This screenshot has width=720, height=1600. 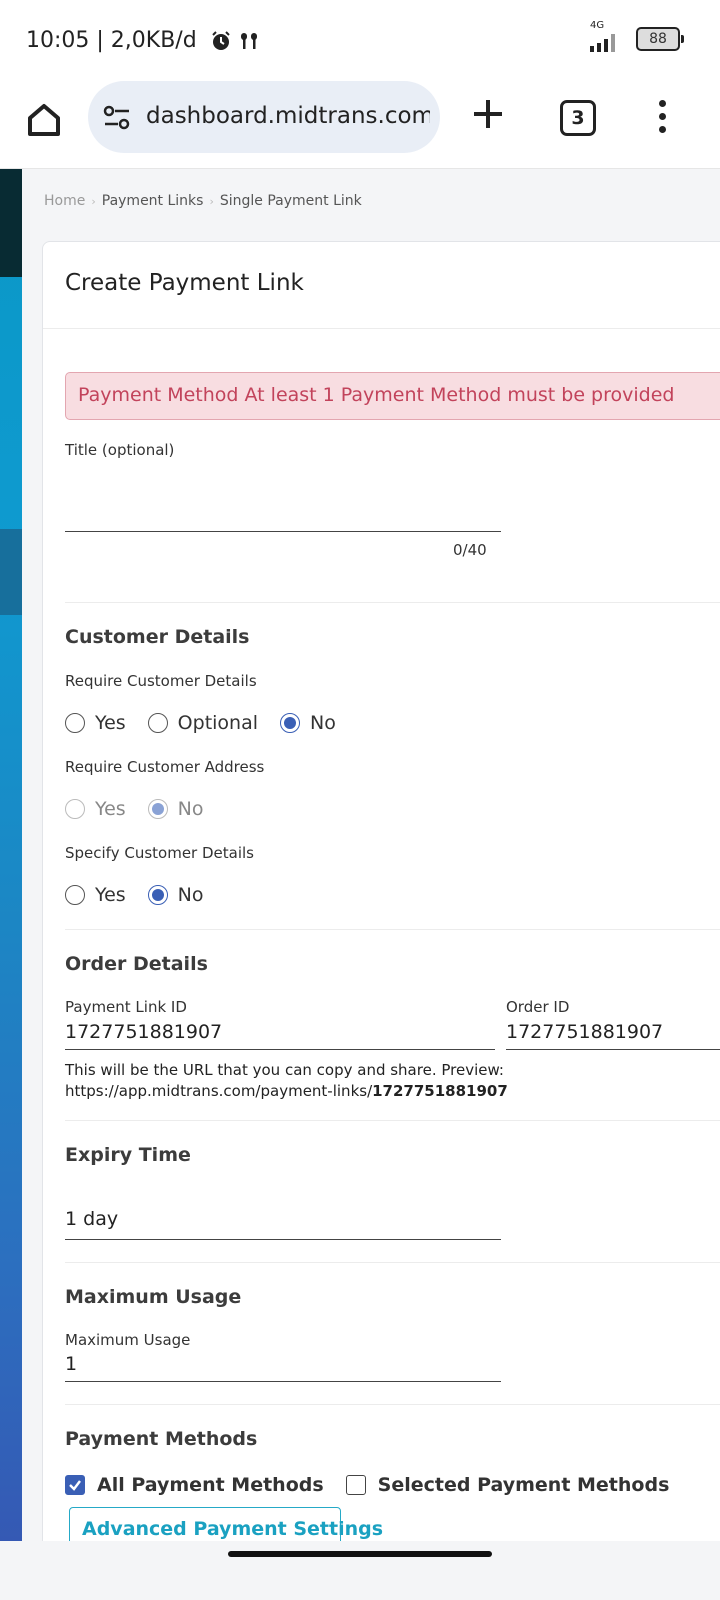 What do you see at coordinates (360, 1554) in the screenshot?
I see `home-gesture-handle` at bounding box center [360, 1554].